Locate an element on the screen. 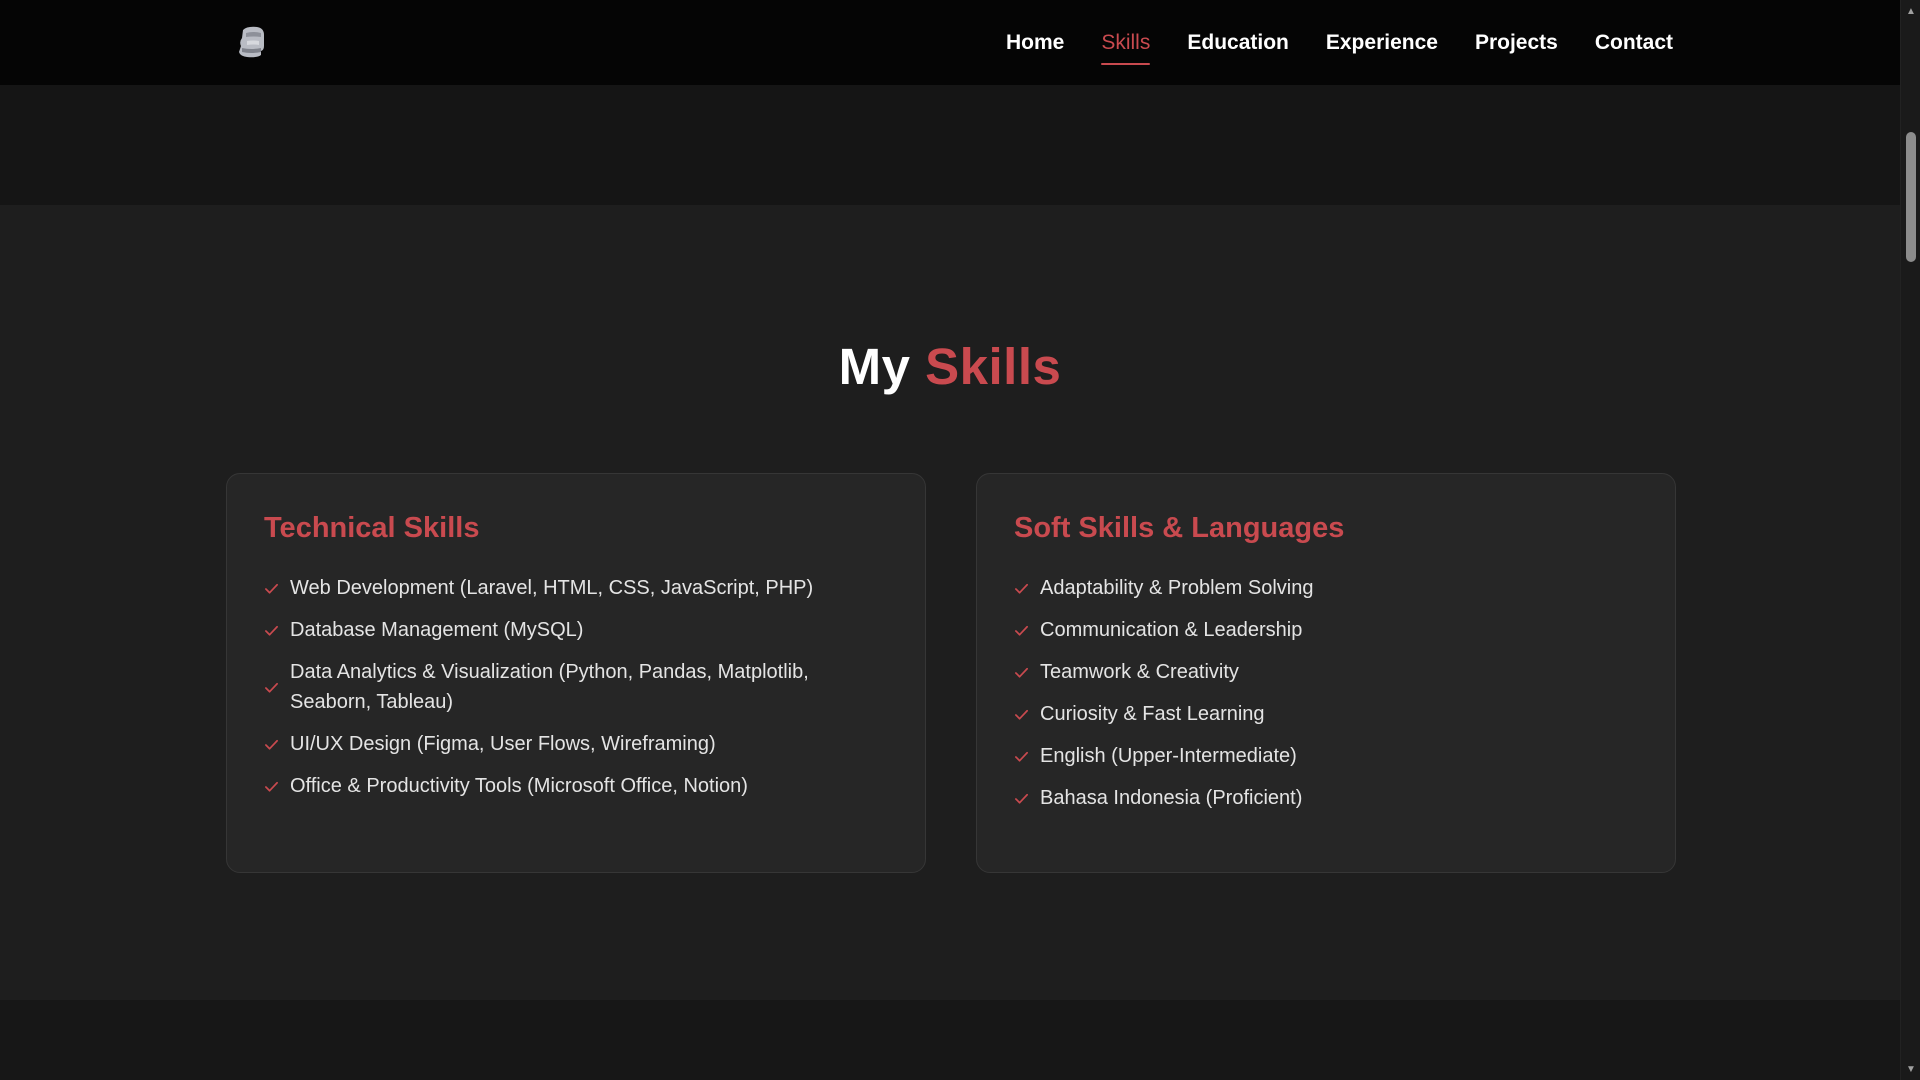 Image resolution: width=1920 pixels, height=1080 pixels. soft-skills-title: Soft Skills & Languages is located at coordinates (1179, 528).